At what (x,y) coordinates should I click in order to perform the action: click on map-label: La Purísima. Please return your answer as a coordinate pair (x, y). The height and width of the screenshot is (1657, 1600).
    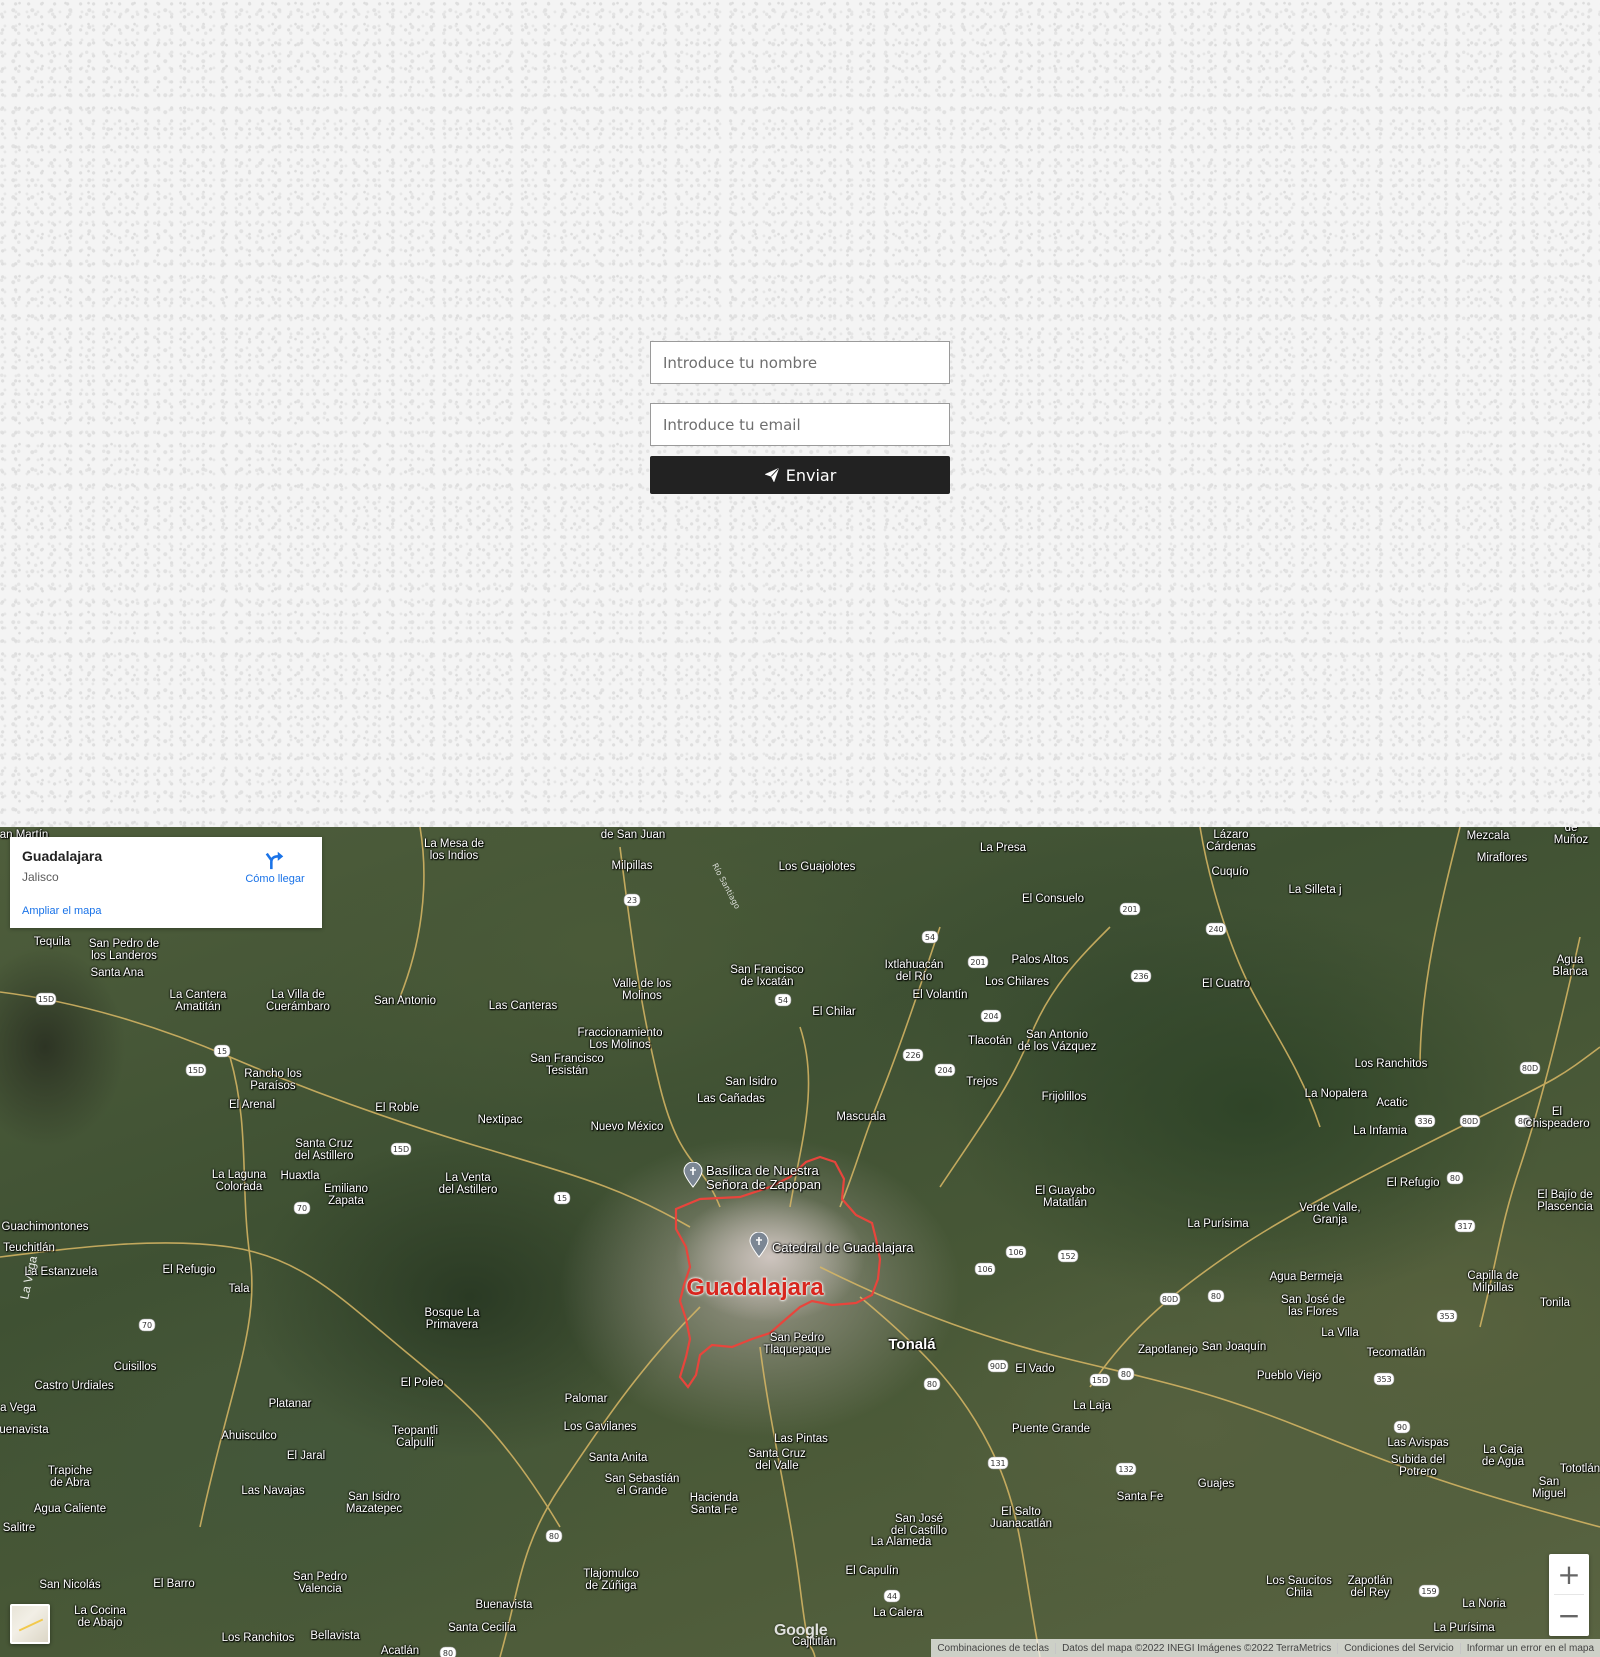
    Looking at the image, I should click on (1218, 1224).